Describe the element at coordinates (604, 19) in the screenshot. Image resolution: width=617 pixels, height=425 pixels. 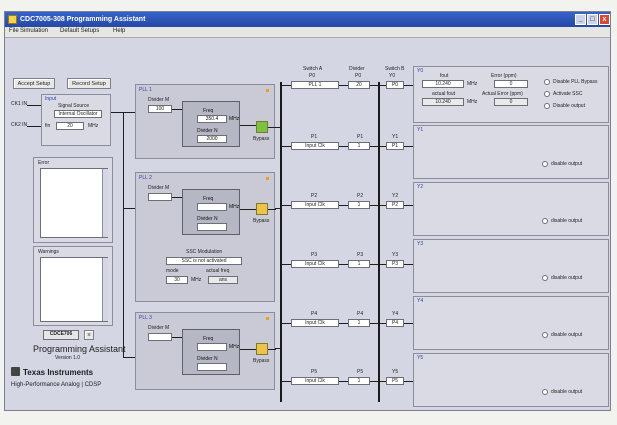
I see `close-button: x` at that location.